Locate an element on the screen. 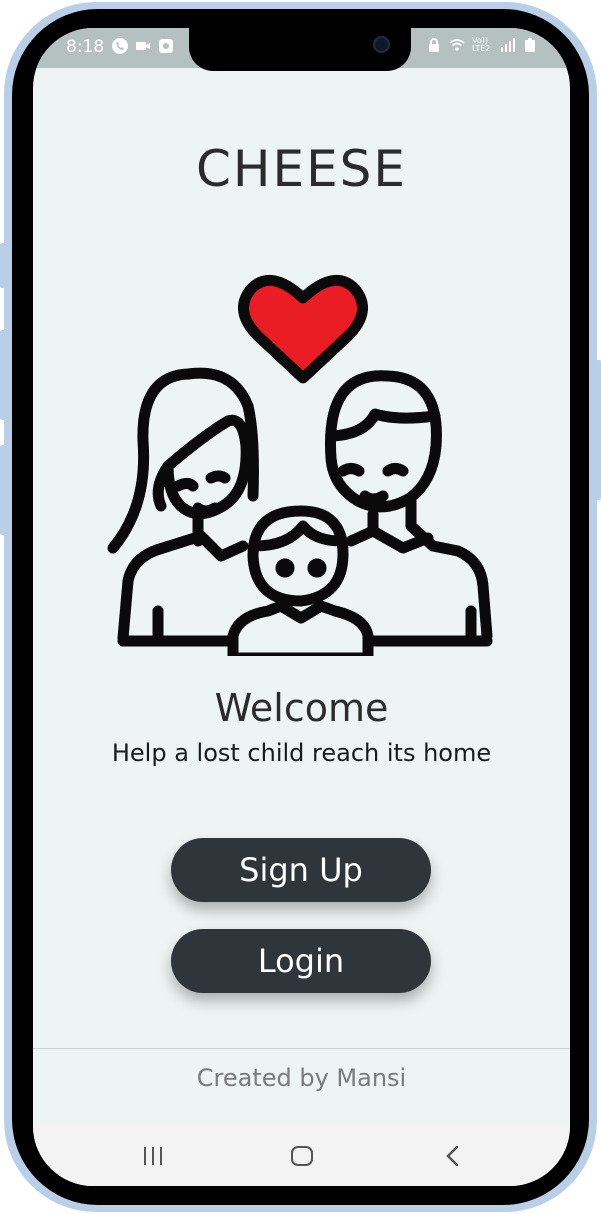 Image resolution: width=601 pixels, height=1214 pixels. welcome-subtitle: Help a lost child reach its home is located at coordinates (301, 753).